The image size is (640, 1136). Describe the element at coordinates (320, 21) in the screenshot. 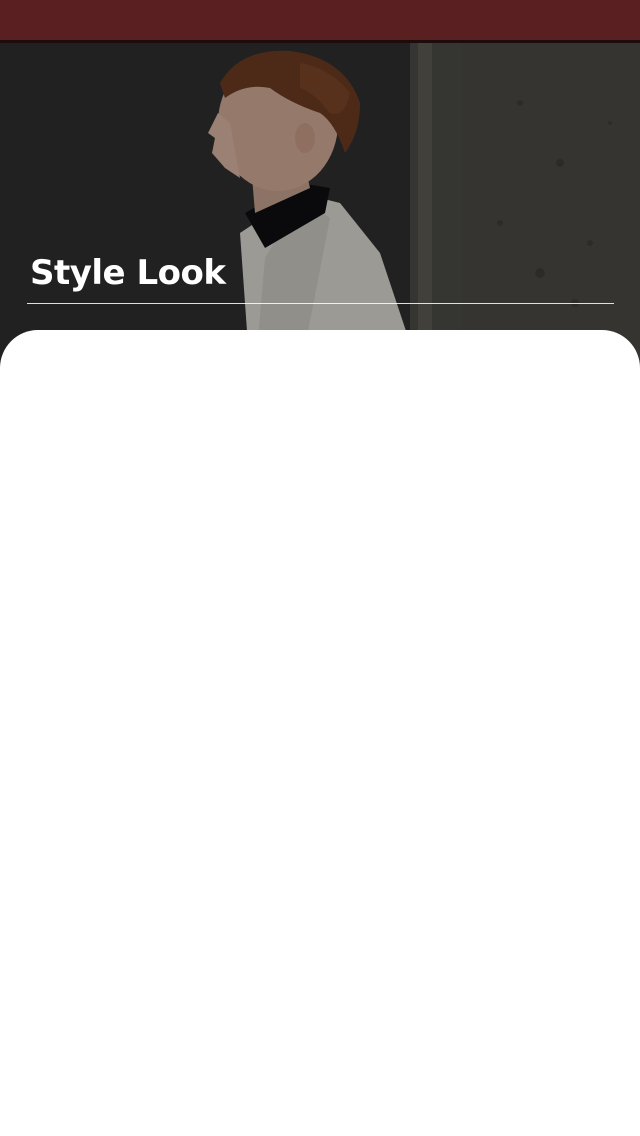

I see `status-bar` at that location.